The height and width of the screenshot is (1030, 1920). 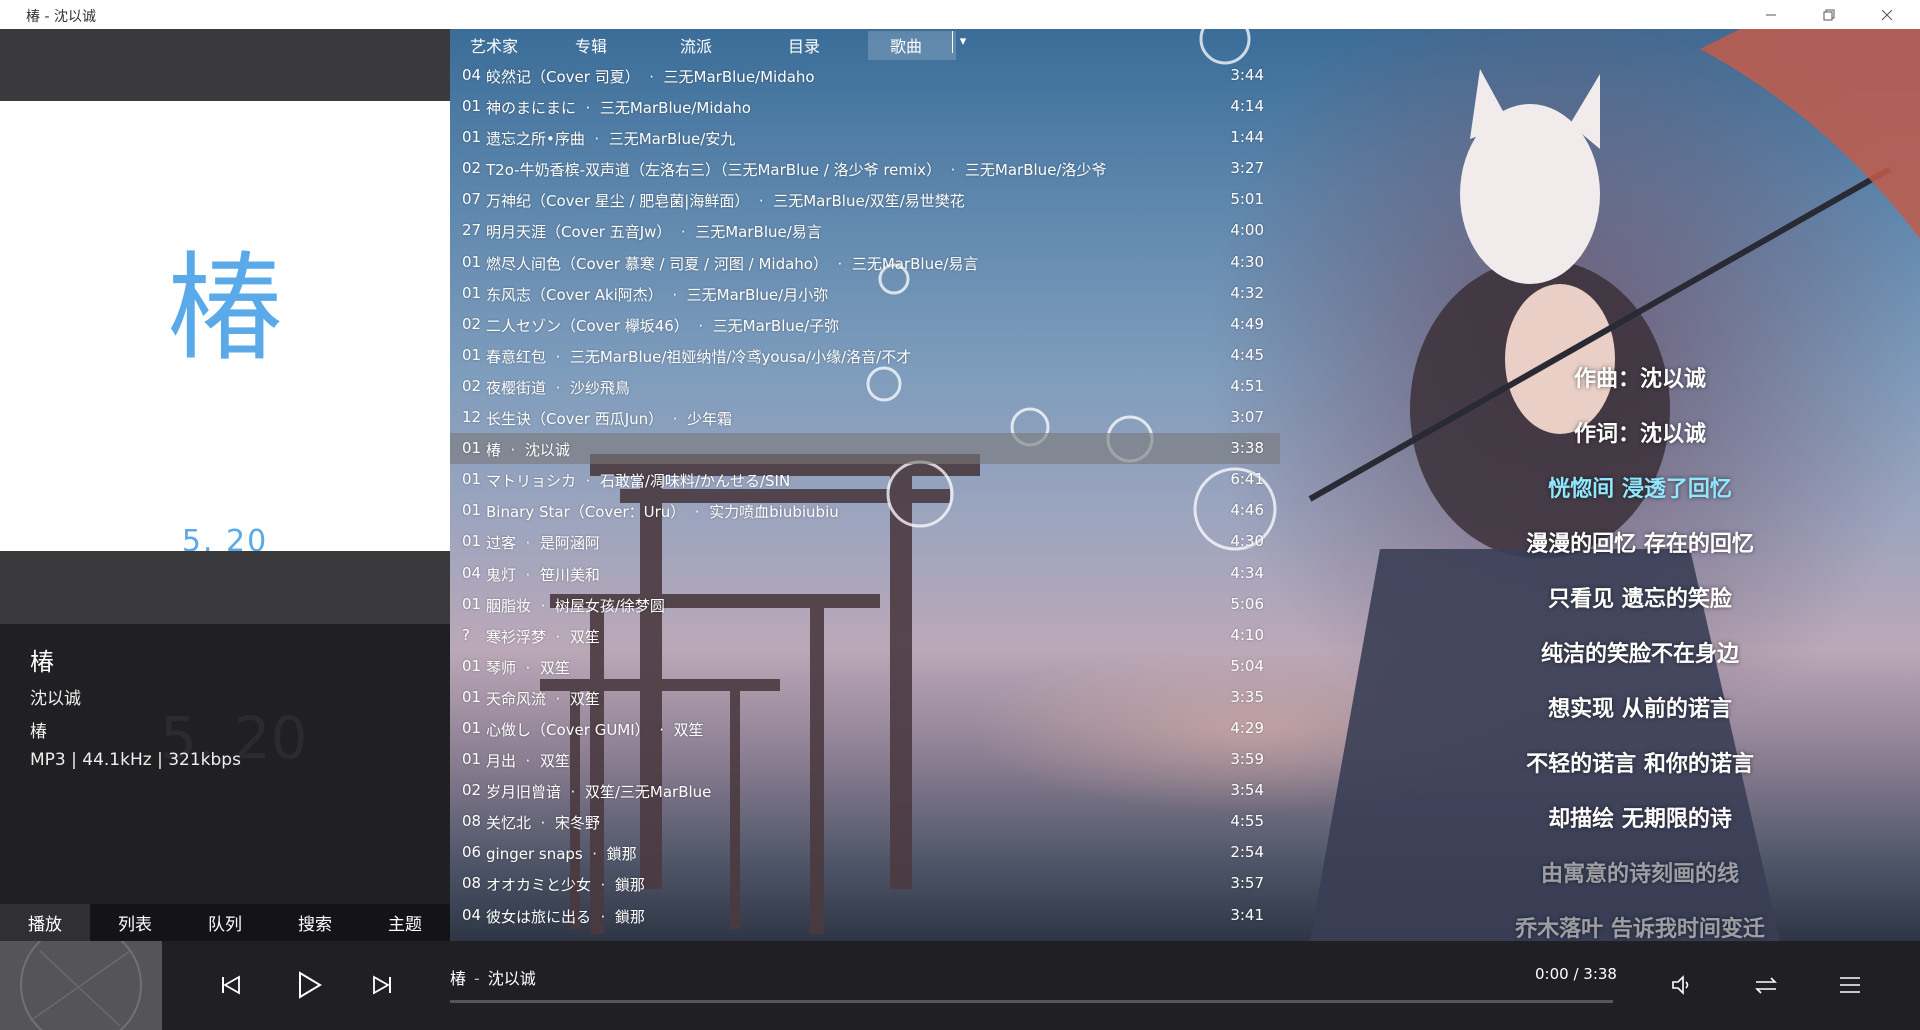 I want to click on song-artist: 三无MarBlue/月小弥, so click(x=757, y=294).